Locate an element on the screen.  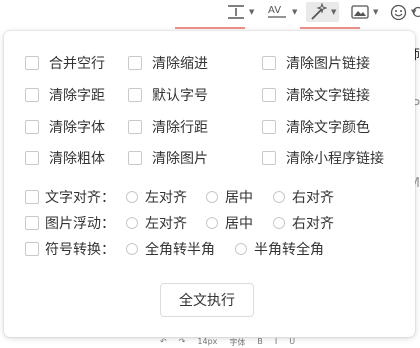
option-label: 默认字号 is located at coordinates (180, 95).